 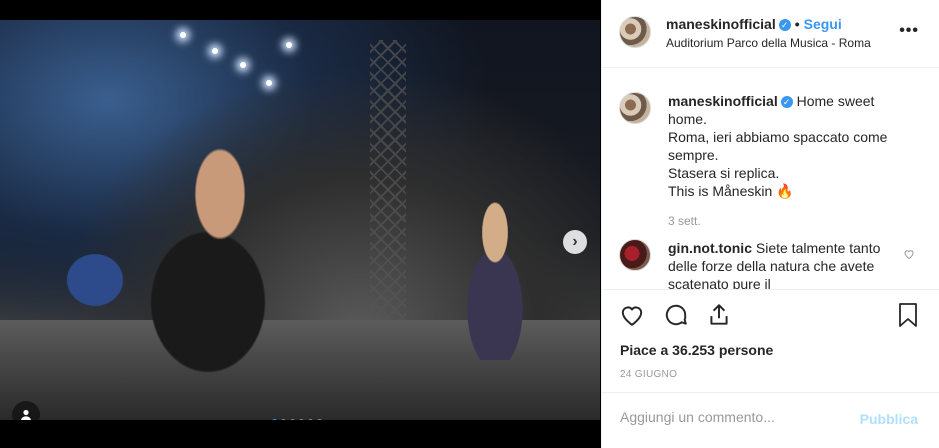 What do you see at coordinates (768, 43) in the screenshot?
I see `location-link: Auditorium Parco della Musica - Roma` at bounding box center [768, 43].